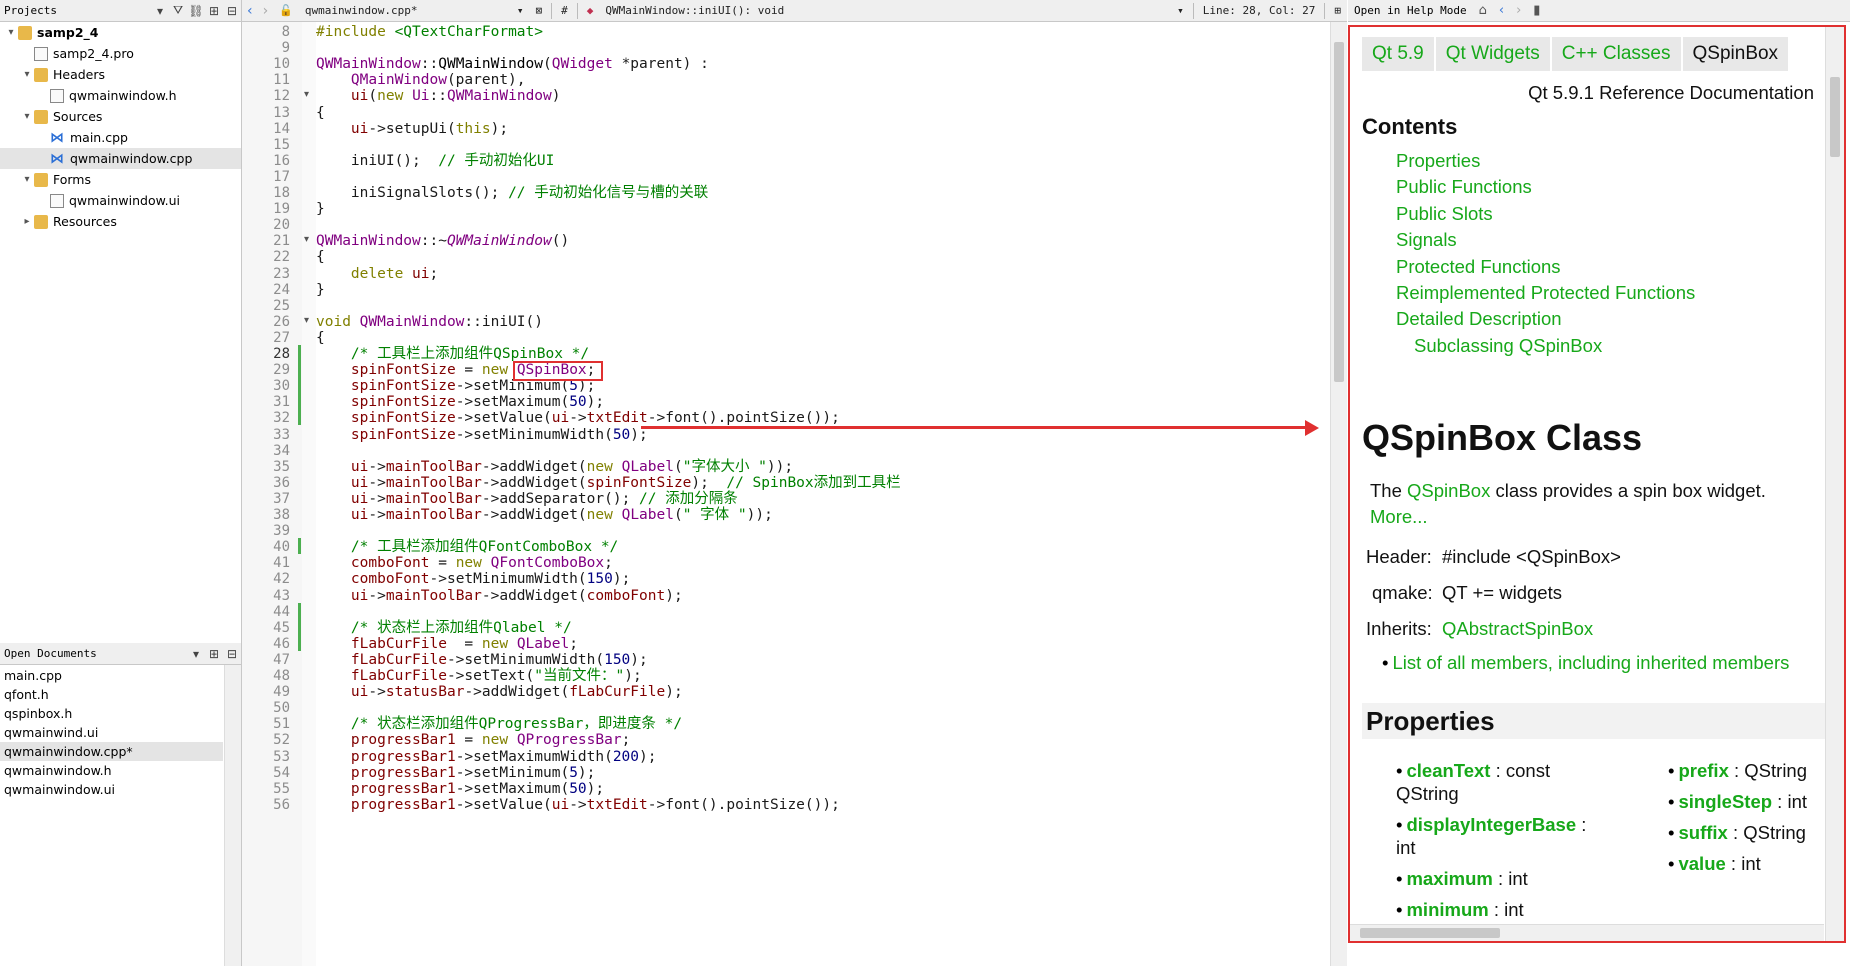  Describe the element at coordinates (1337, 10) in the screenshot. I see `split-editor-icon: ⊞` at that location.